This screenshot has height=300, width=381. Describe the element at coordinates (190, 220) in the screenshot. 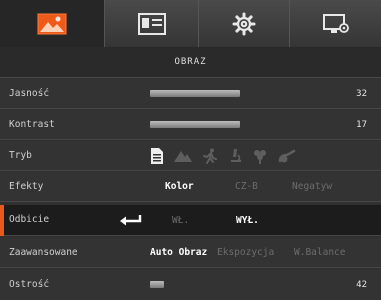

I see `flip-row: Odbicie WŁ. WYŁ.` at that location.